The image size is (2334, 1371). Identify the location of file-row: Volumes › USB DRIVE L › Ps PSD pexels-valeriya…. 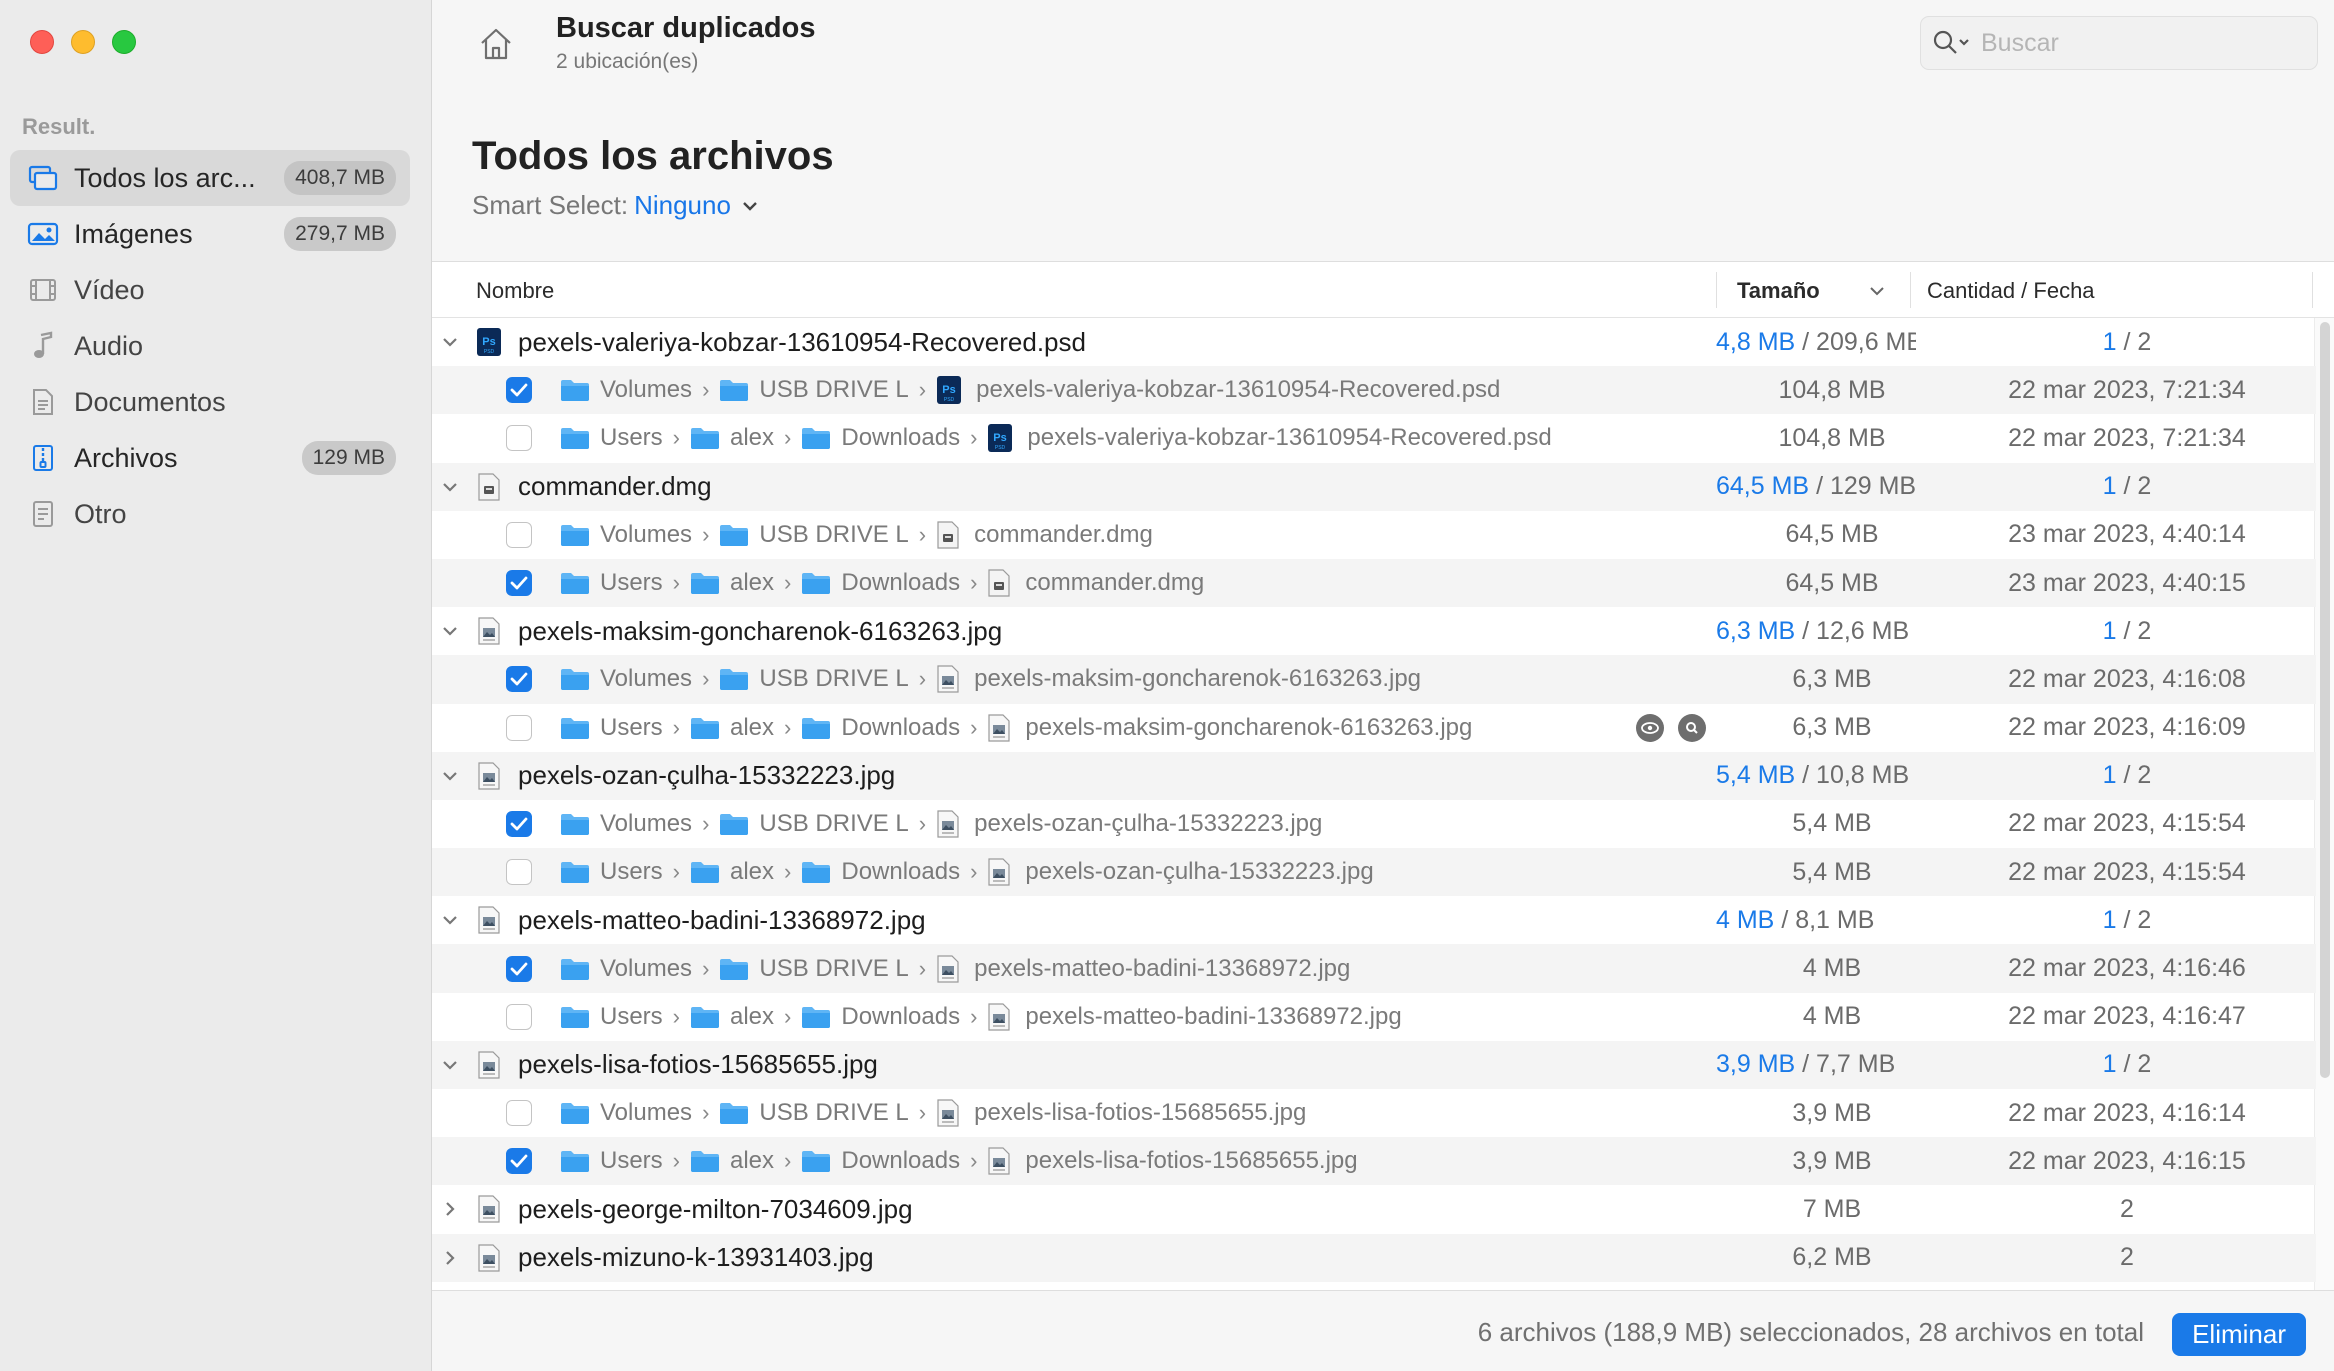
(1374, 390).